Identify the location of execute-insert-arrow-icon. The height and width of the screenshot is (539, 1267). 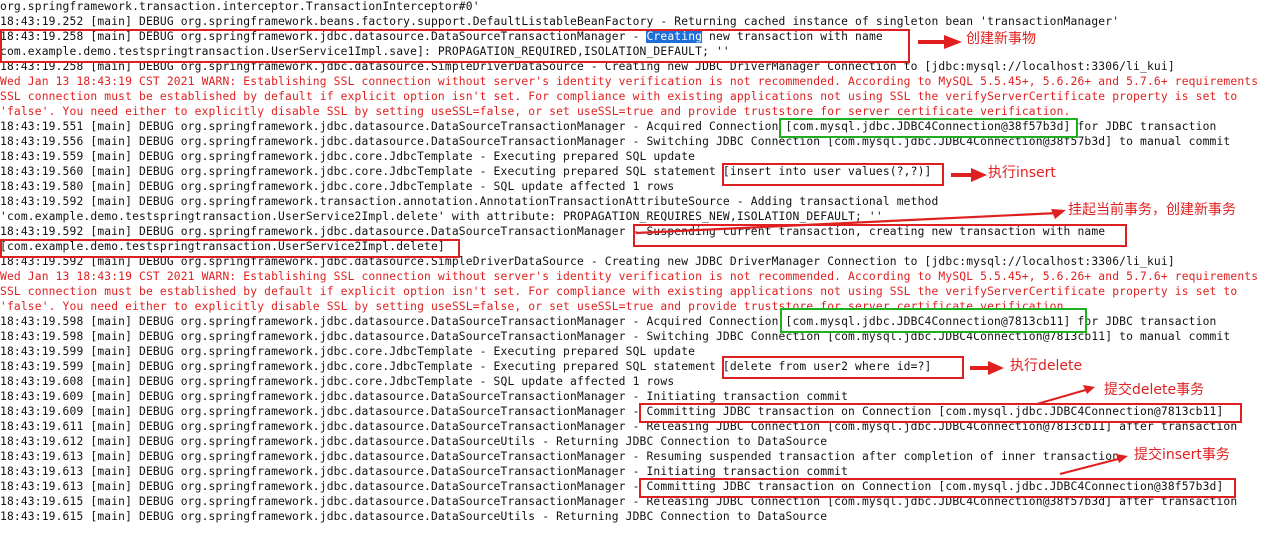
(969, 175).